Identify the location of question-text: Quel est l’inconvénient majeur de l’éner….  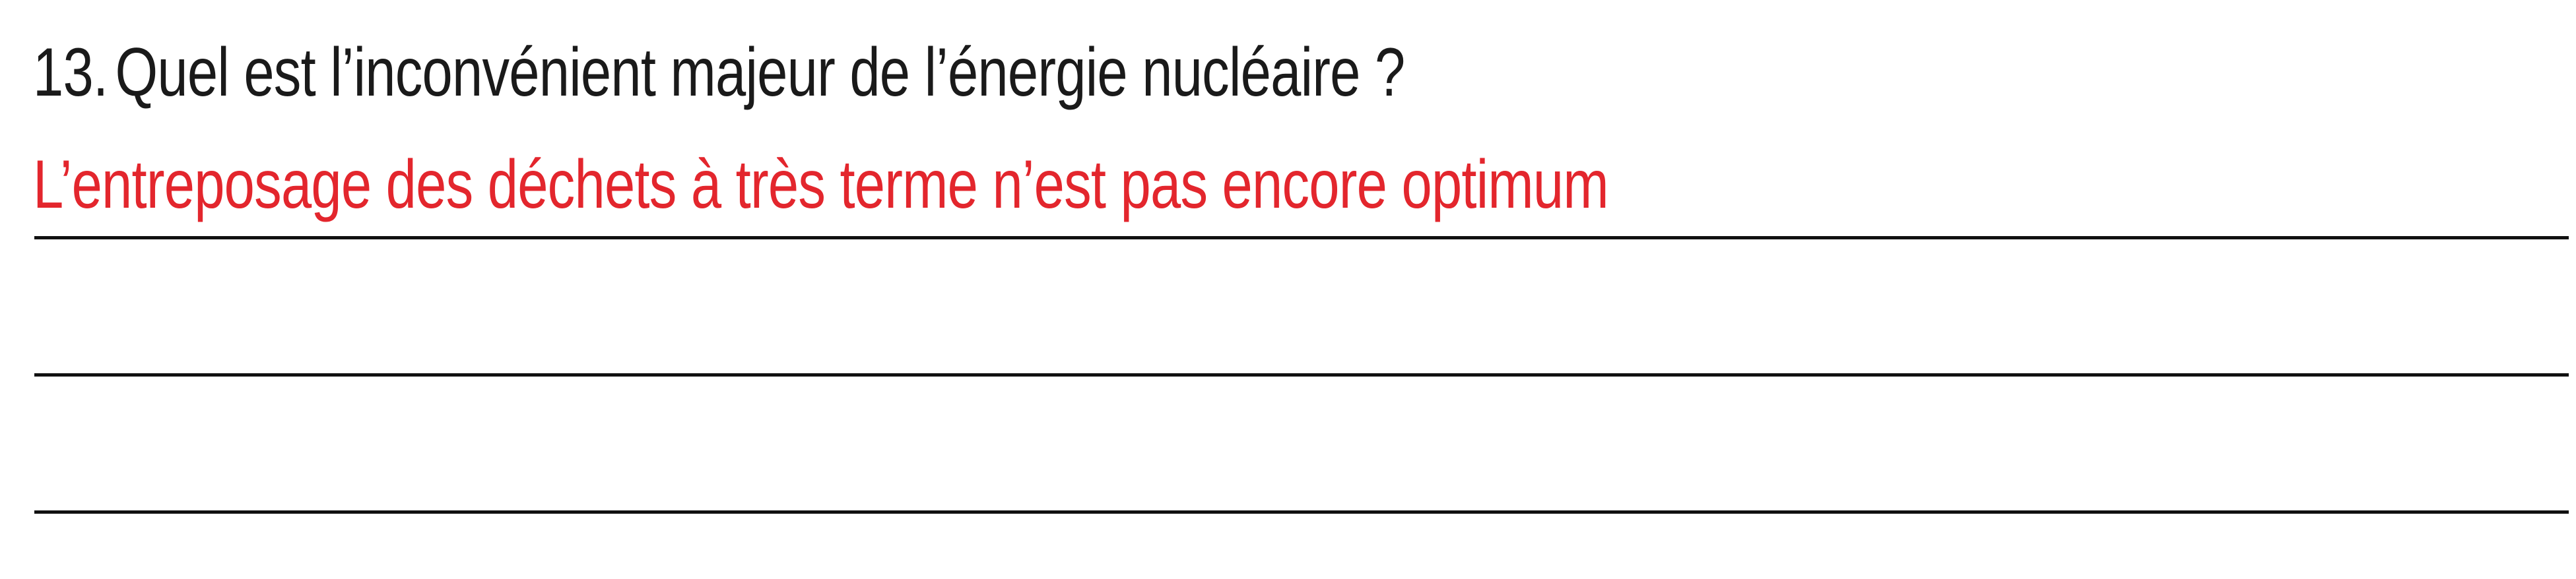
(760, 72).